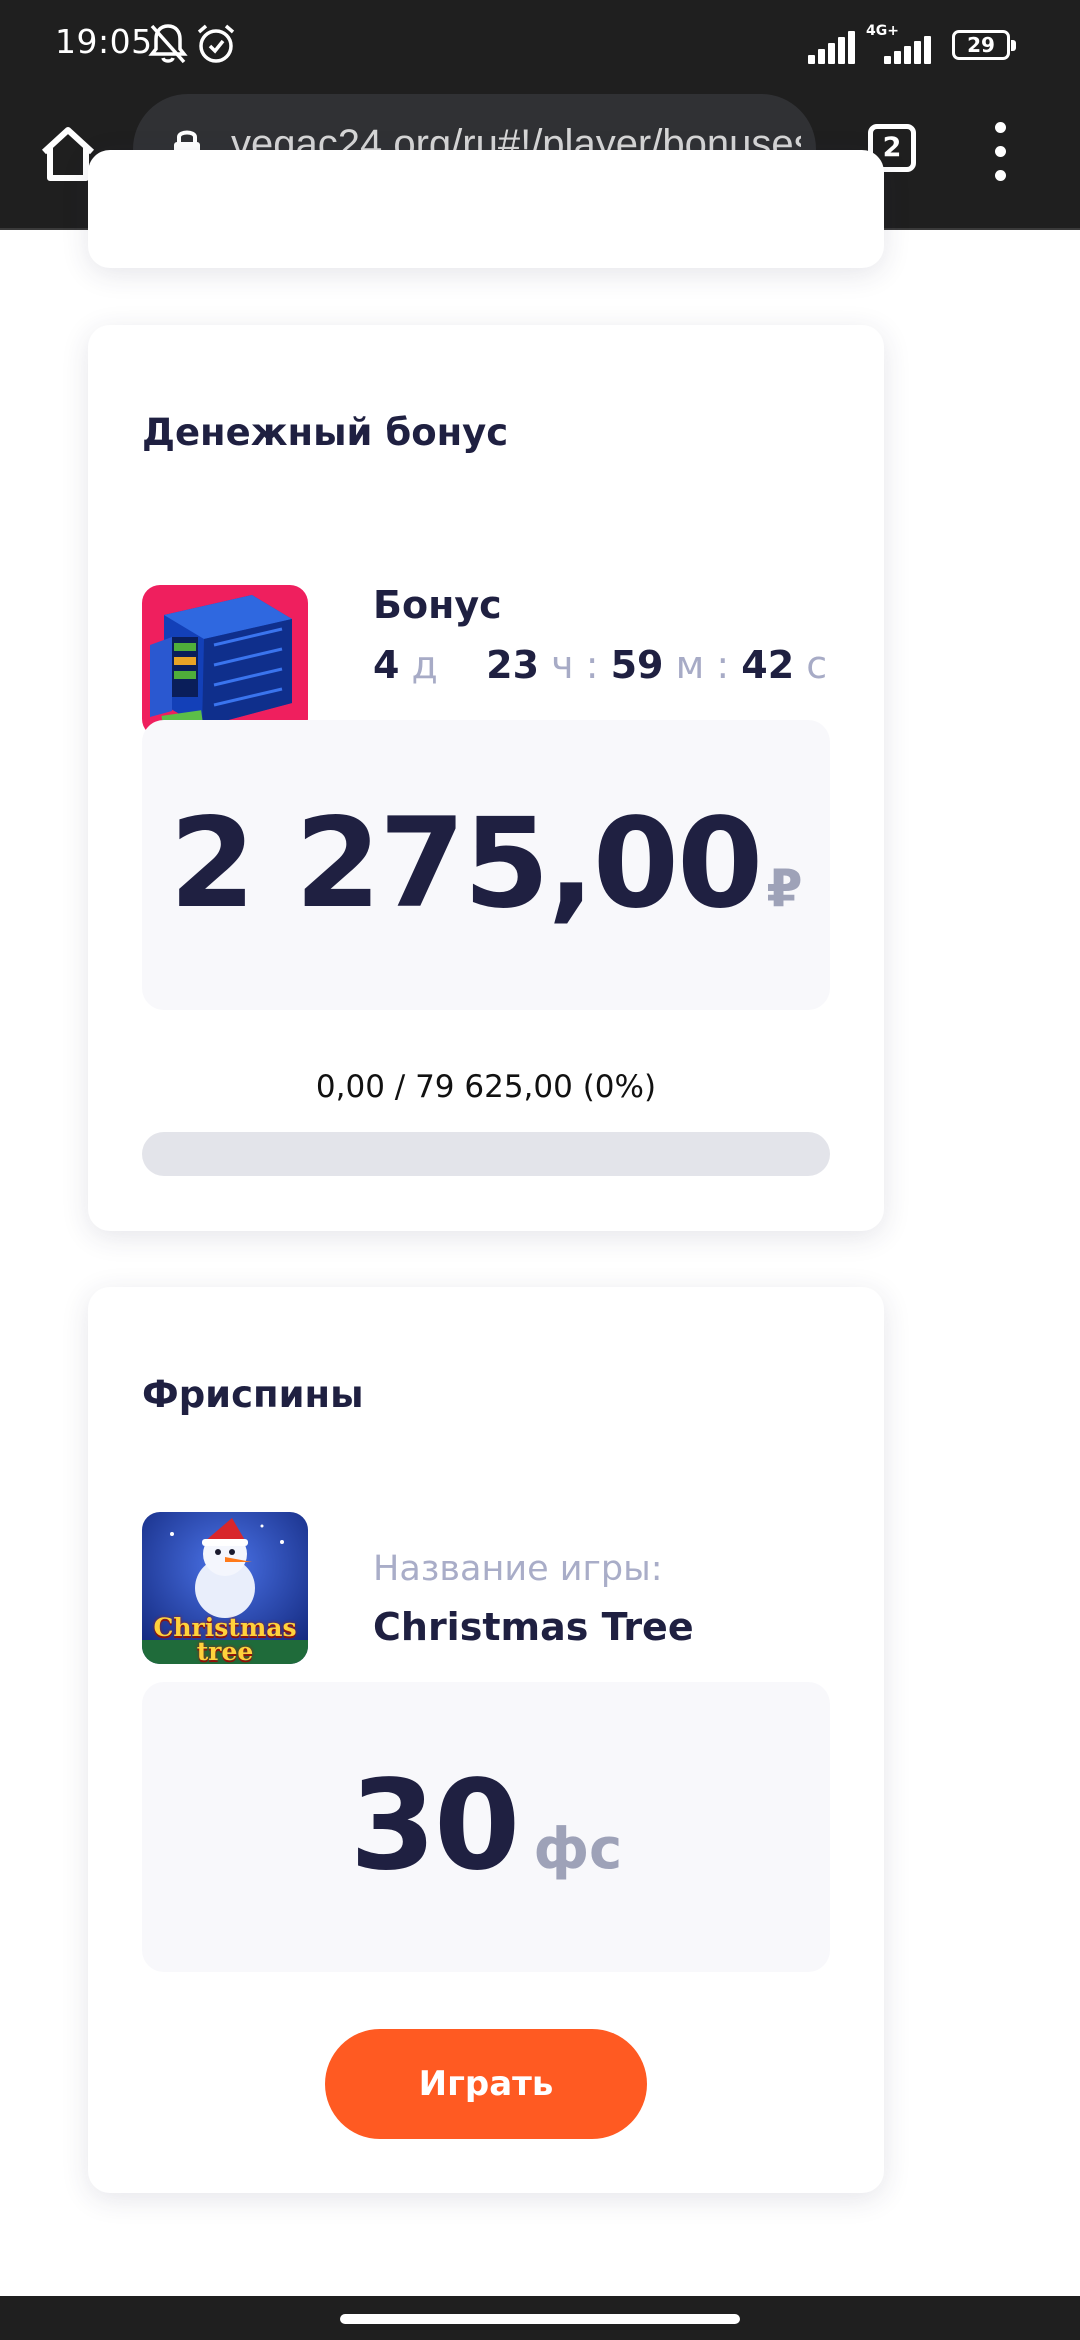 This screenshot has width=1080, height=2340. I want to click on previous-card, so click(486, 209).